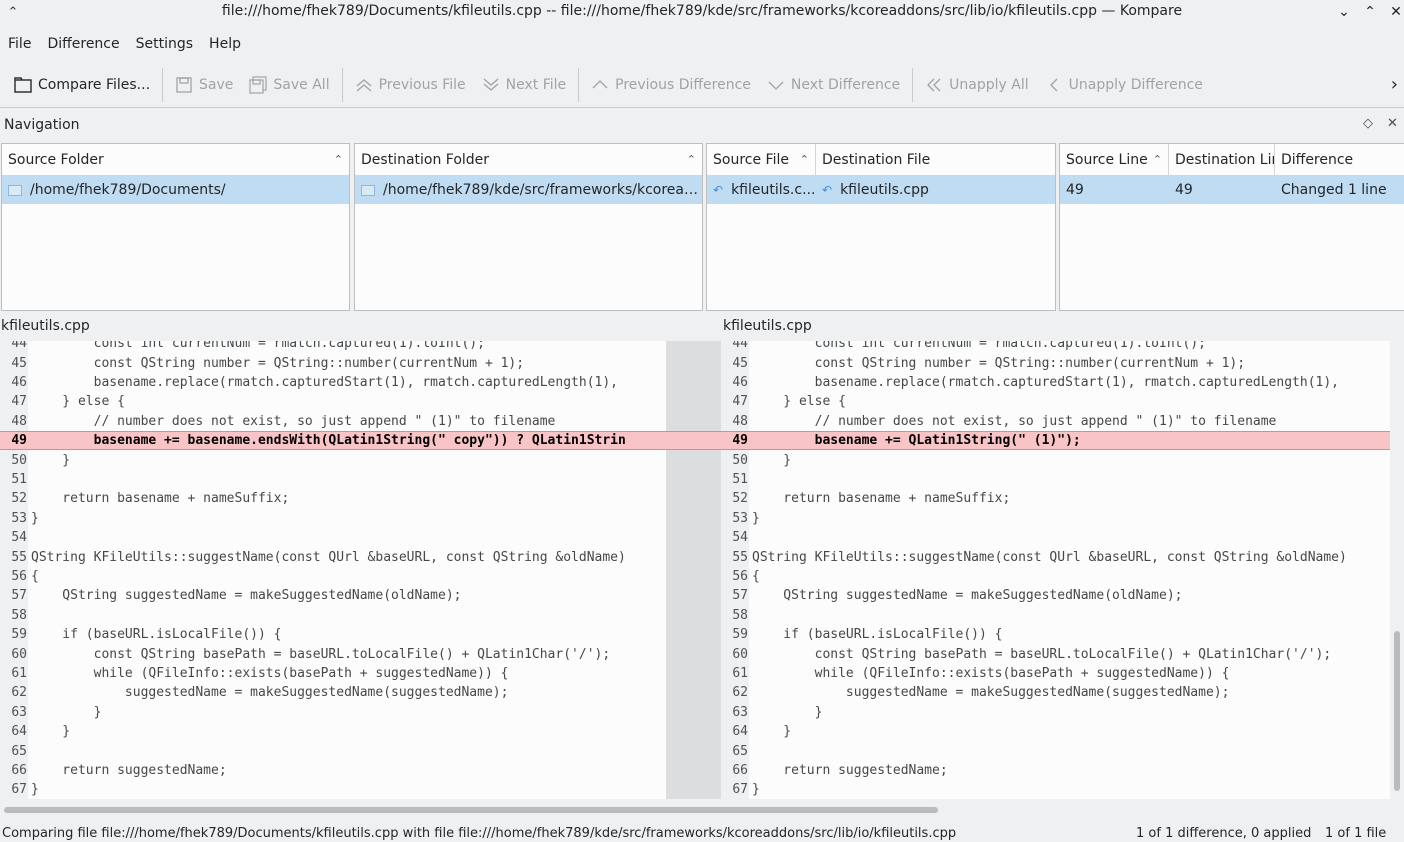 This screenshot has height=842, width=1404. Describe the element at coordinates (935, 160) in the screenshot. I see `destination-file-header: Destination File` at that location.